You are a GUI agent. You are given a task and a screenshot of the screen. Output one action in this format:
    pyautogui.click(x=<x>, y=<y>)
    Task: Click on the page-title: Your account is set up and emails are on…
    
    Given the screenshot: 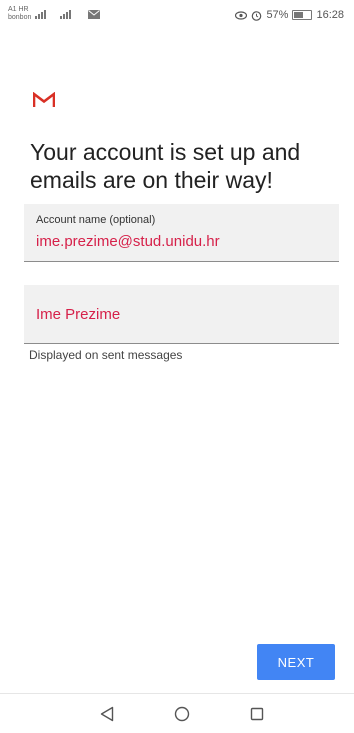 What is the action you would take?
    pyautogui.click(x=165, y=166)
    